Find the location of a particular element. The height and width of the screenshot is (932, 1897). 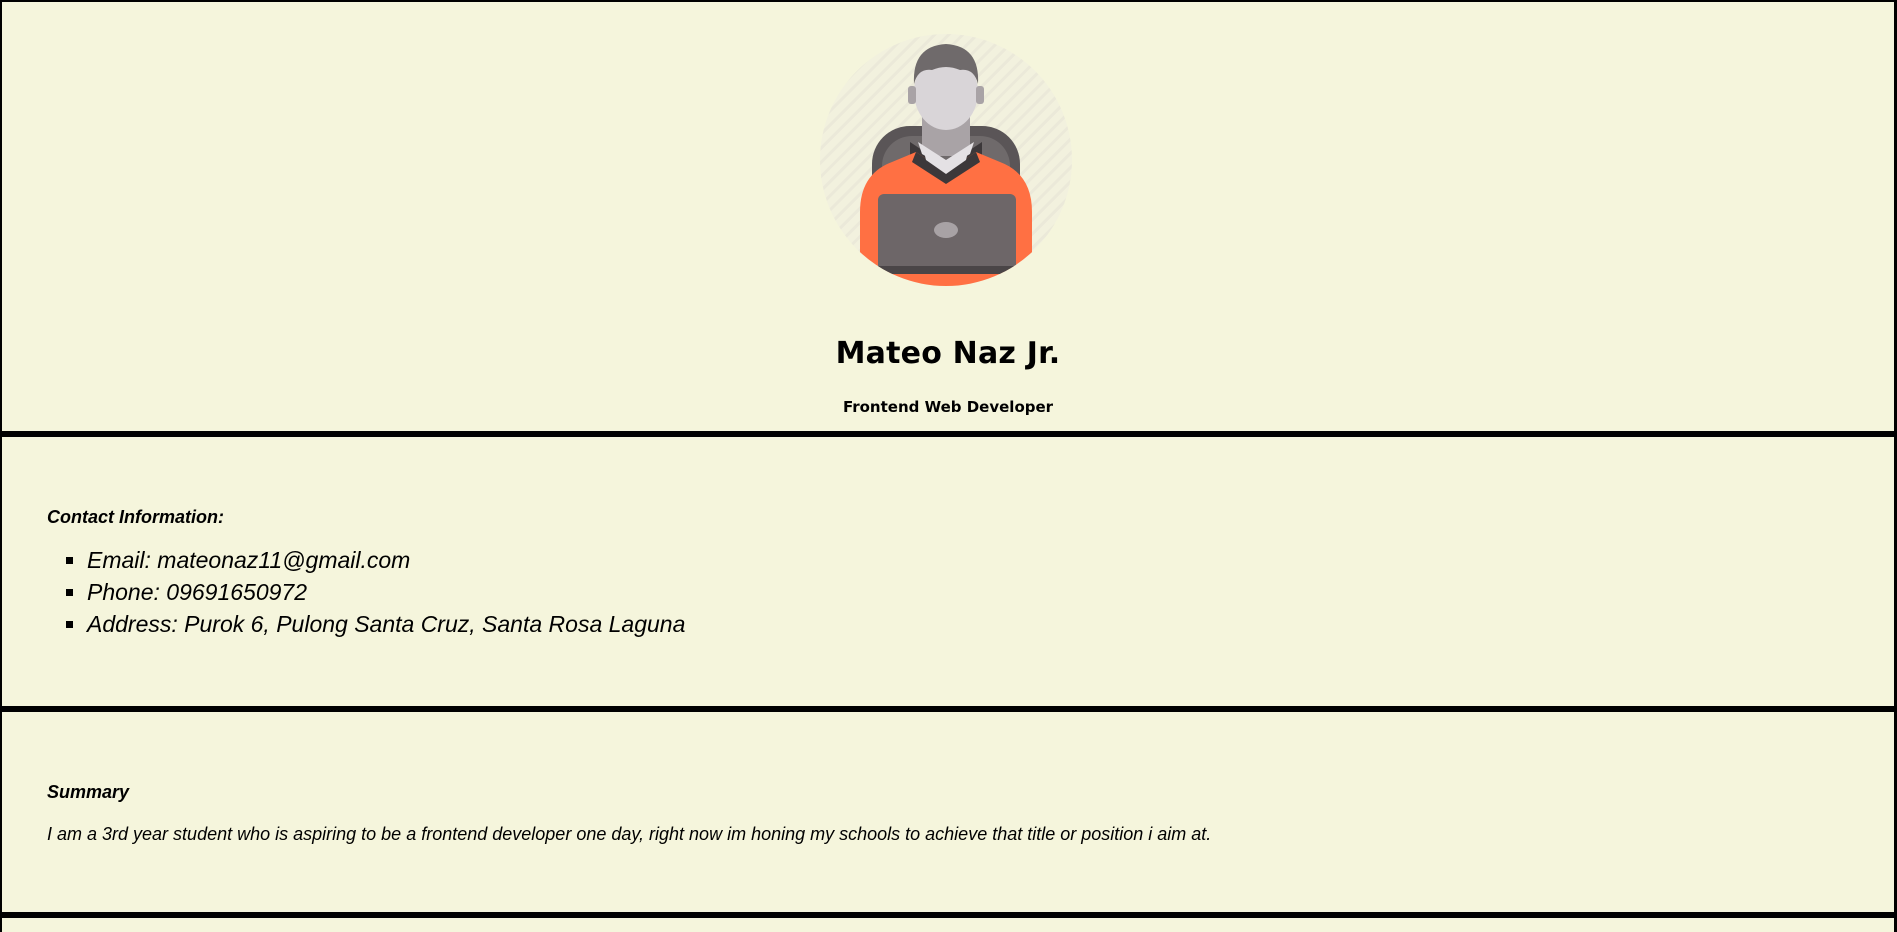

developer-avatar-icon is located at coordinates (946, 160).